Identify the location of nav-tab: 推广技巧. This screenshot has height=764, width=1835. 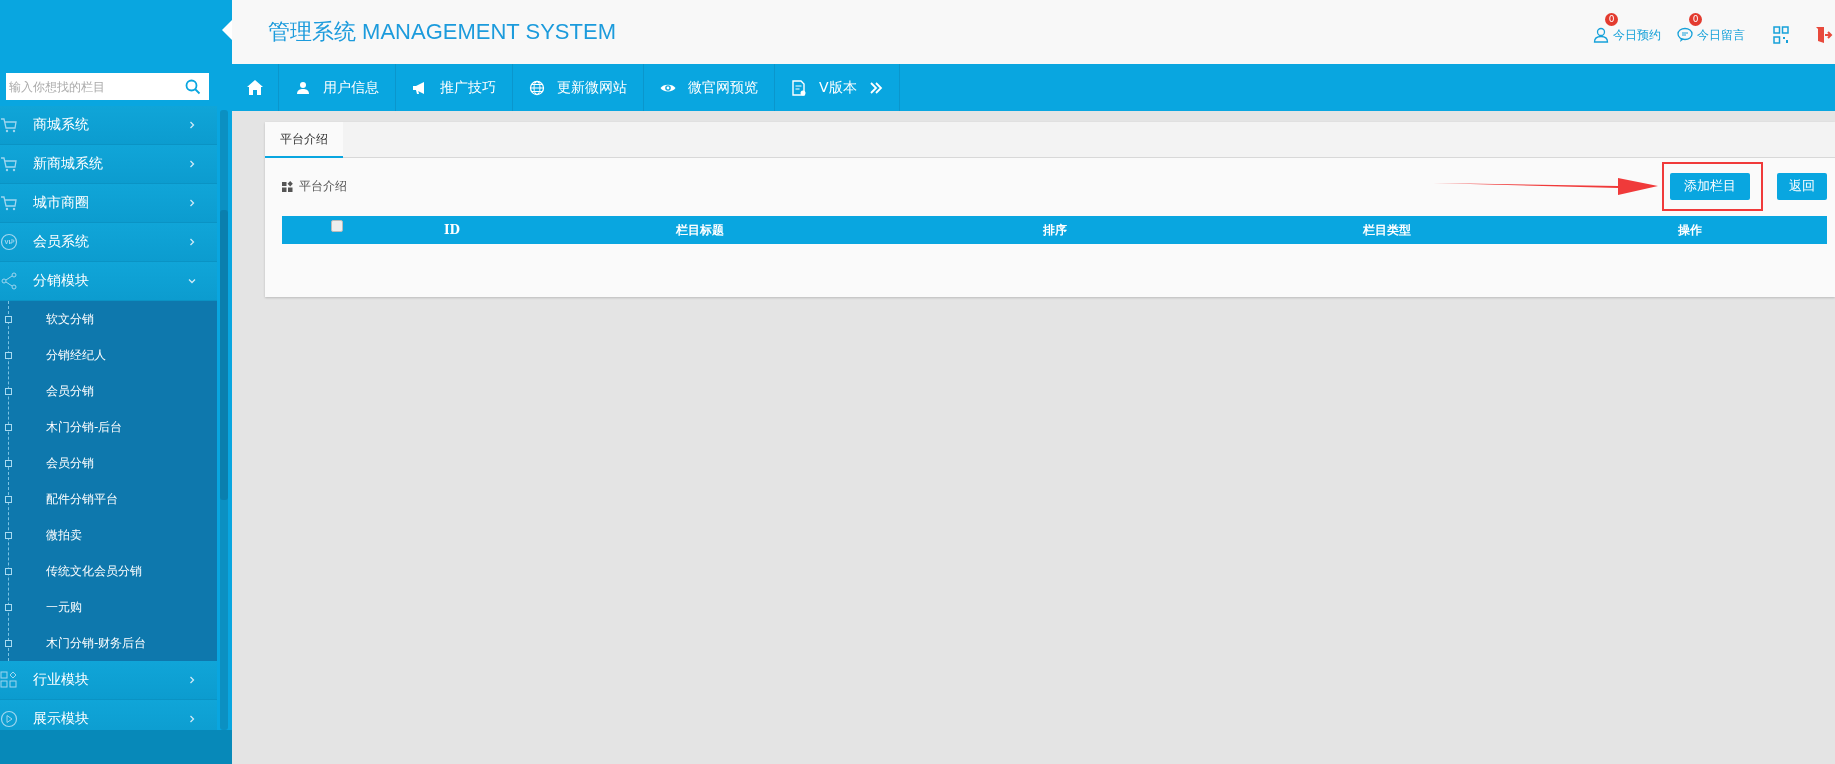
(454, 87).